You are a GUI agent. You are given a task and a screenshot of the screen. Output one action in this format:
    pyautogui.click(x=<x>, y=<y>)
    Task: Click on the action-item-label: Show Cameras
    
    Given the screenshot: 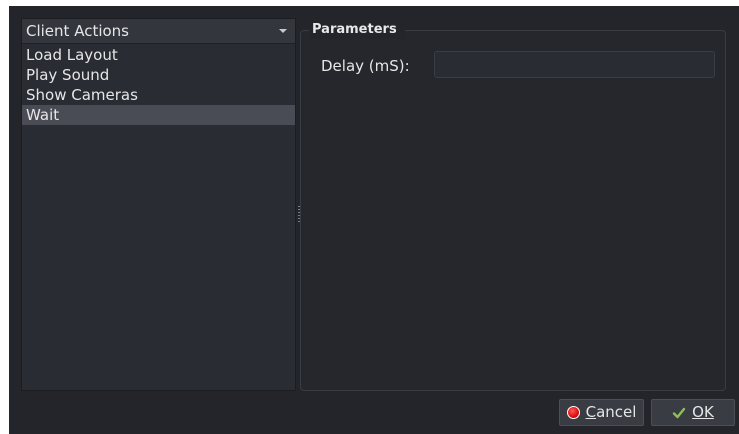 What is the action you would take?
    pyautogui.click(x=82, y=95)
    